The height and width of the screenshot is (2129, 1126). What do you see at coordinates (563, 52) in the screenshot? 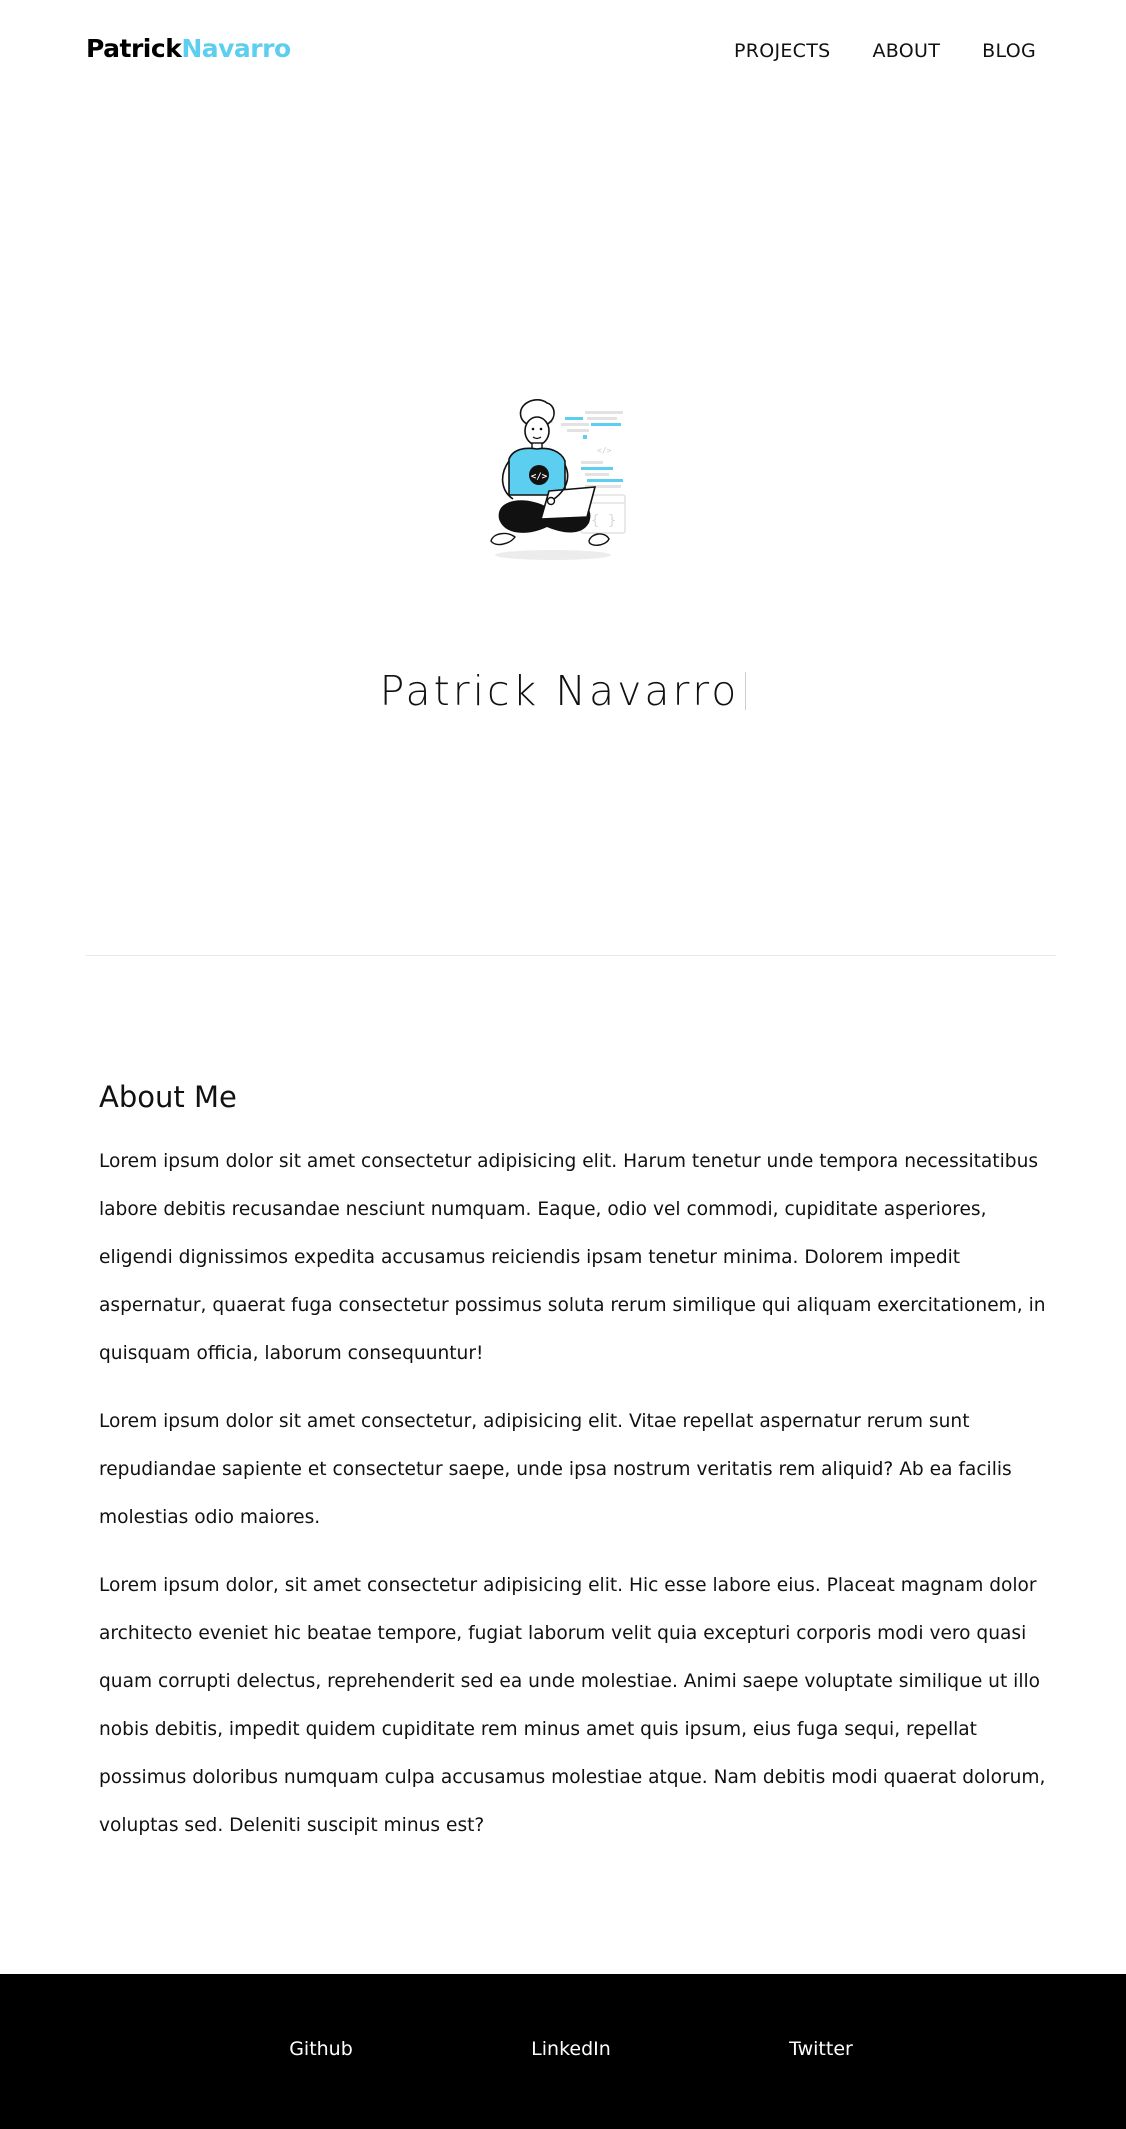
I see `site-header: PatrickNavarro PROJECTS ABOUT BLOG` at bounding box center [563, 52].